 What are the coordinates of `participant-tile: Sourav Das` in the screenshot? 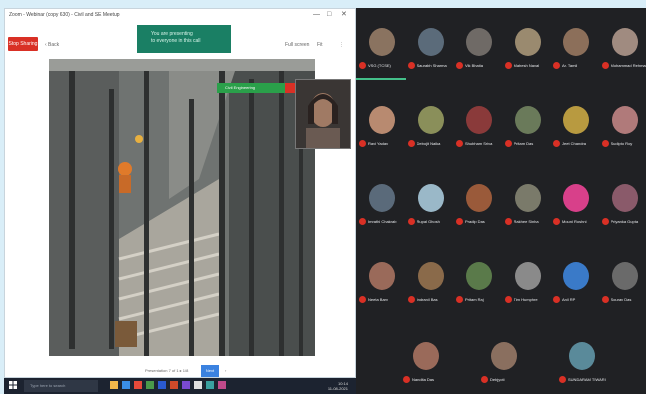 It's located at (622, 280).